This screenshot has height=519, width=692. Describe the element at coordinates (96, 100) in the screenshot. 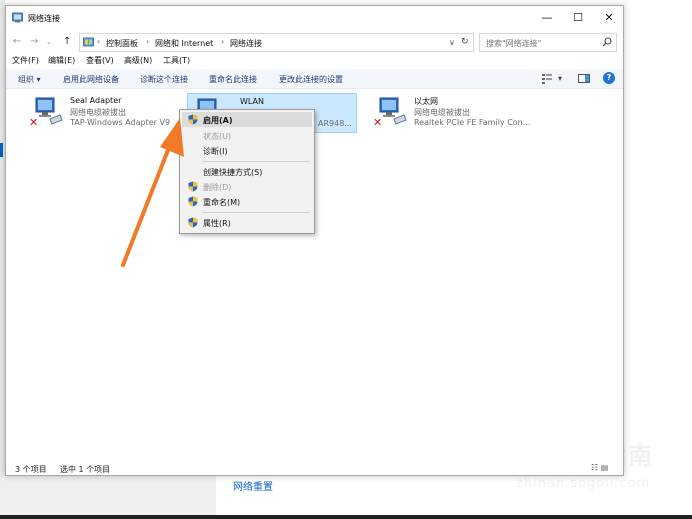

I see `adapter-name: Seal Adapter` at that location.